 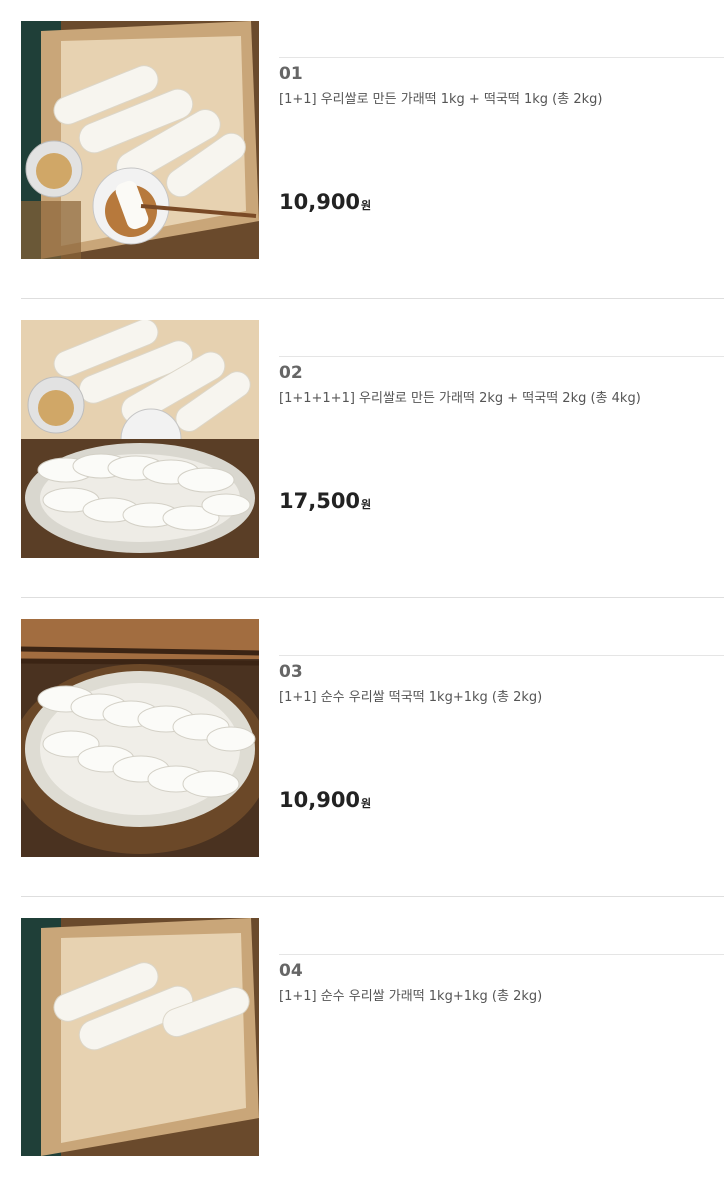 I want to click on product-number: 03, so click(x=291, y=672).